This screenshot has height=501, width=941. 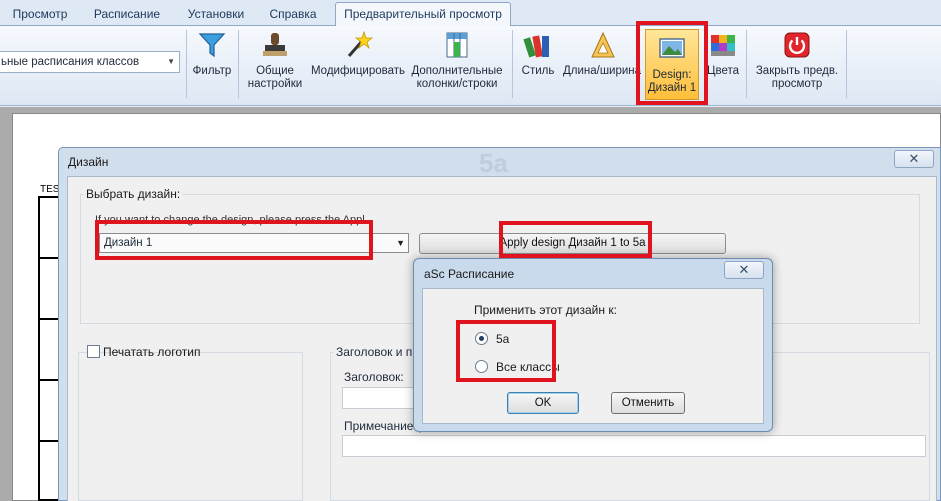 I want to click on radio-selected-dot, so click(x=481, y=338).